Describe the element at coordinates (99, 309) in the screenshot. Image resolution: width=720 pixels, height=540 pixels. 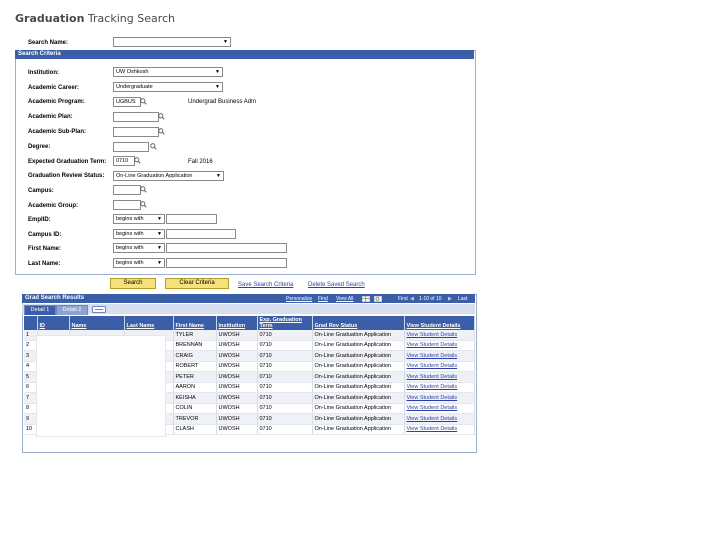
I see `show-all-columns-icon` at that location.